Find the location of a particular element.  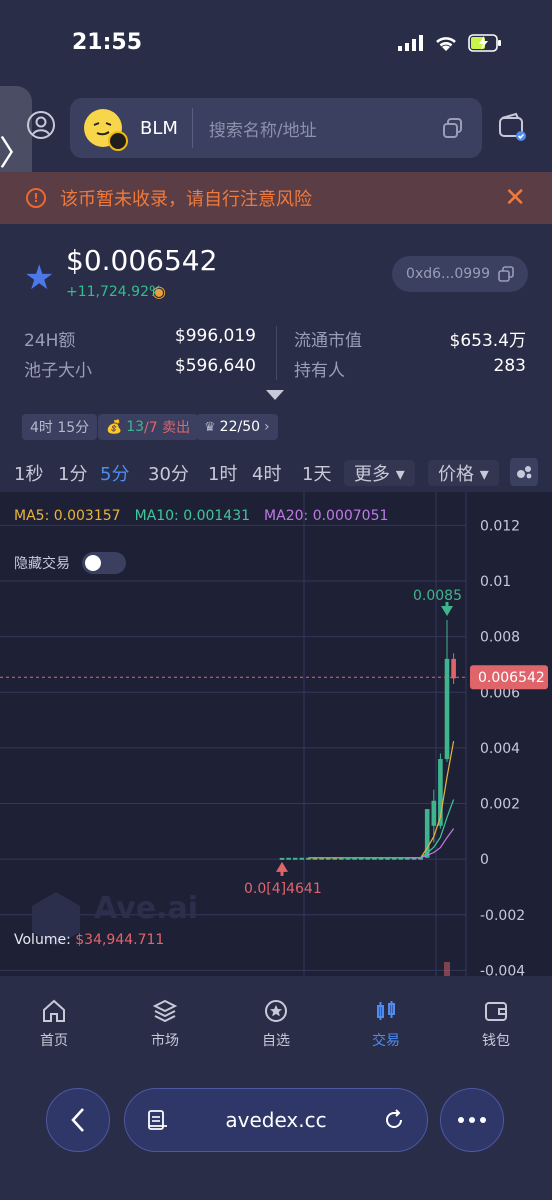

chain-badge-icon is located at coordinates (118, 141).